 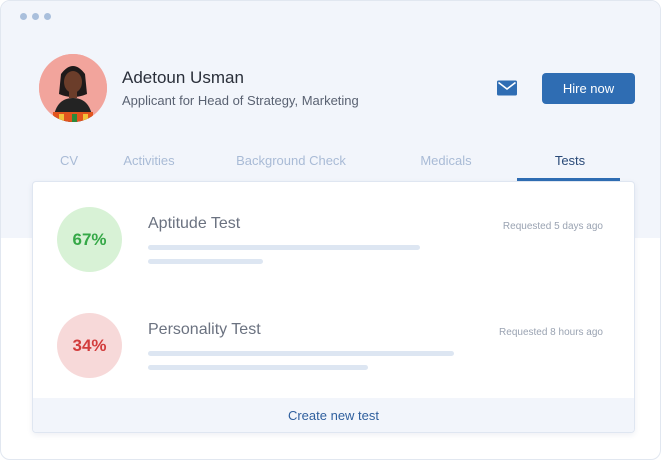 What do you see at coordinates (89, 345) in the screenshot?
I see `score-badge: 34%` at bounding box center [89, 345].